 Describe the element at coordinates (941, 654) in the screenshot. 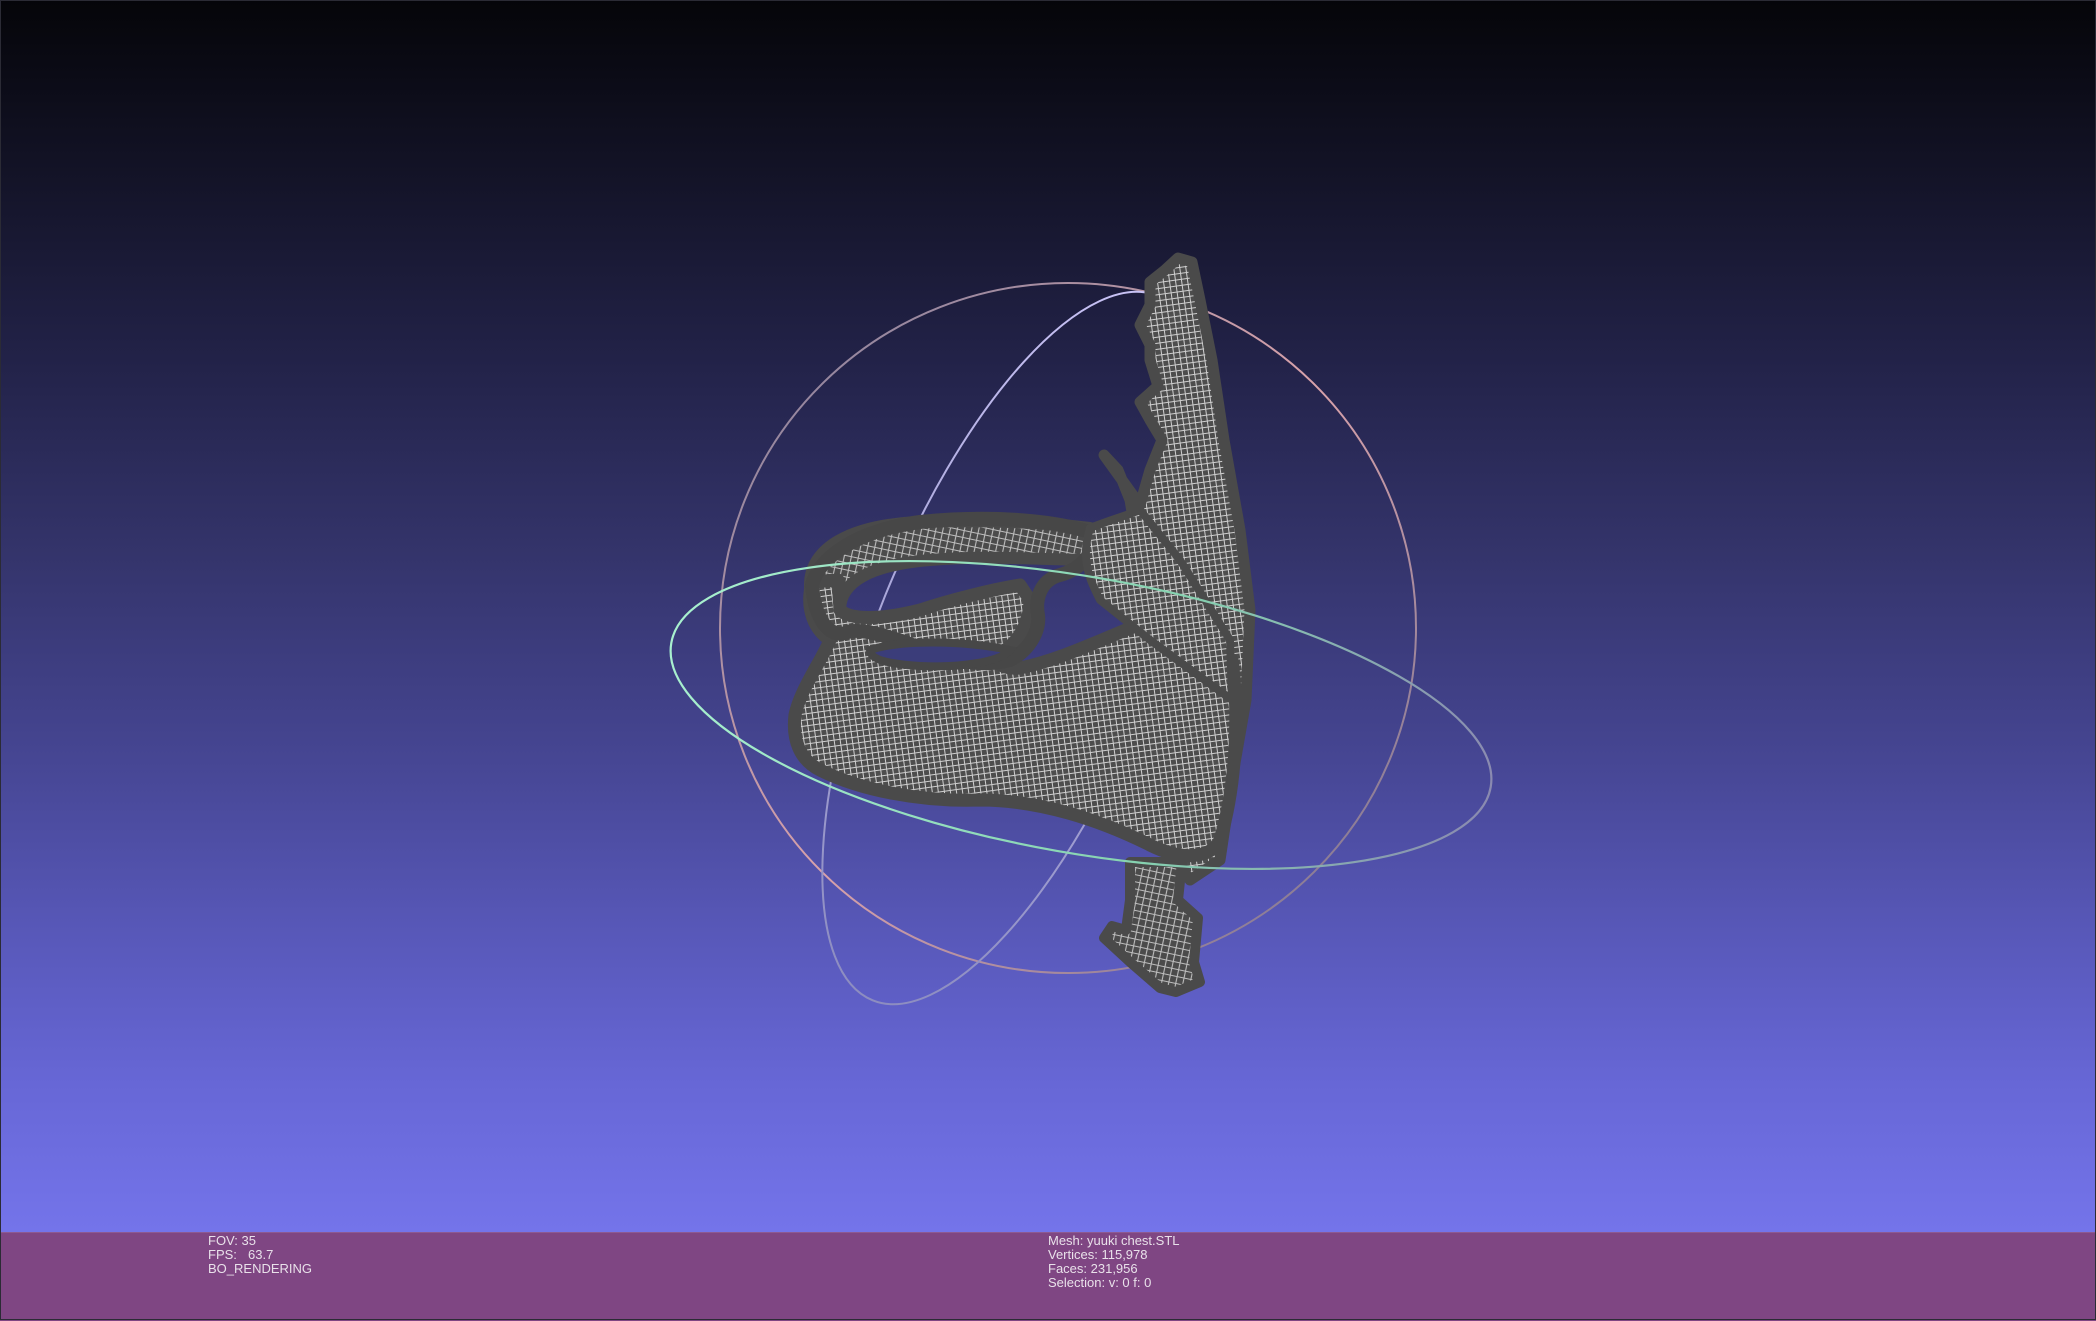

I see `mesh-band-opening` at that location.